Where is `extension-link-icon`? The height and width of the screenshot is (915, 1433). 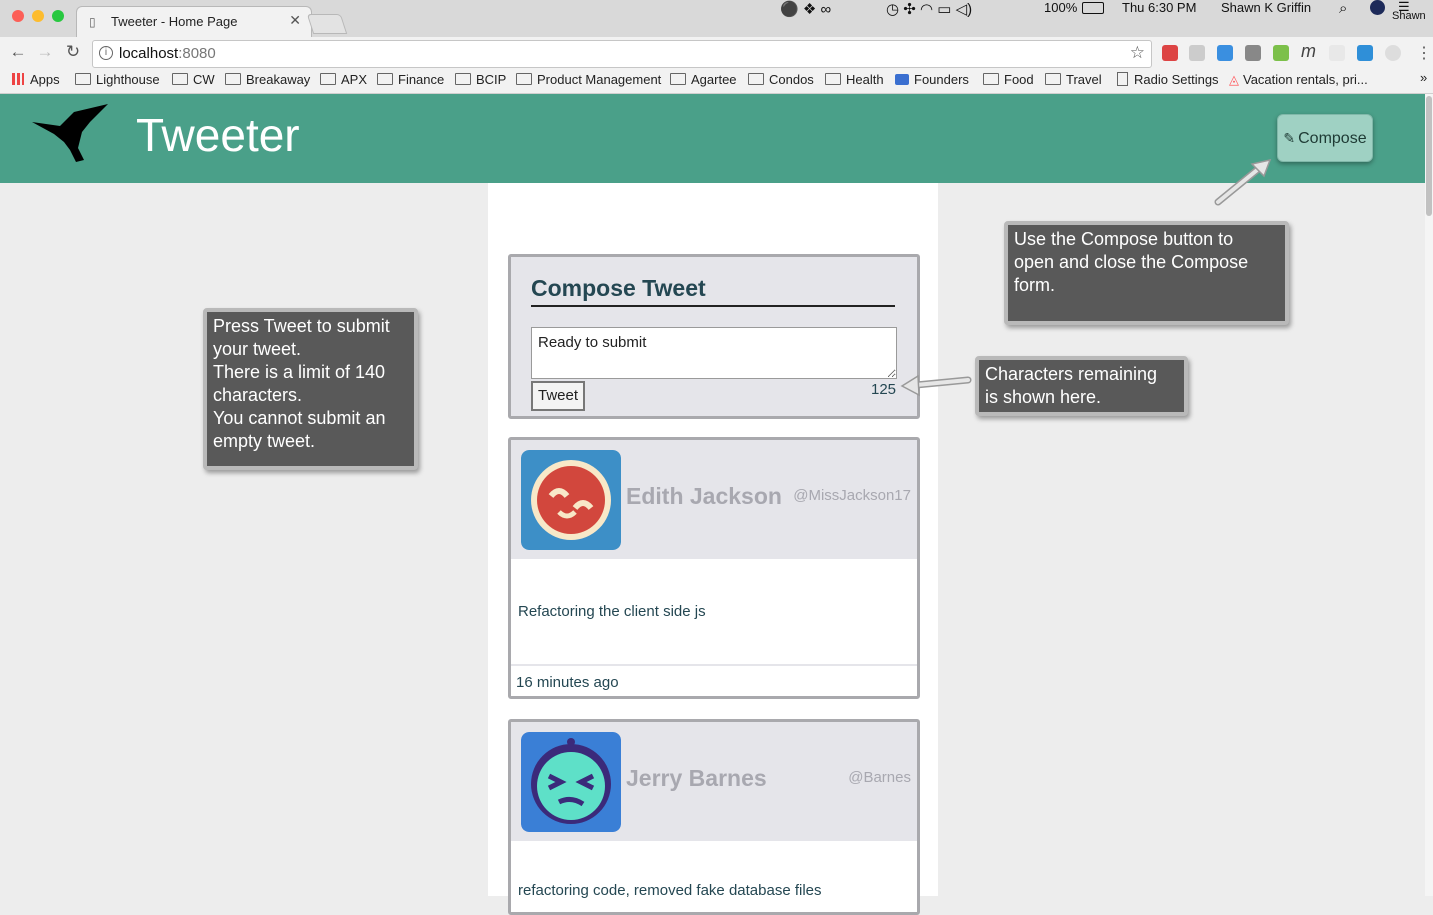 extension-link-icon is located at coordinates (1225, 53).